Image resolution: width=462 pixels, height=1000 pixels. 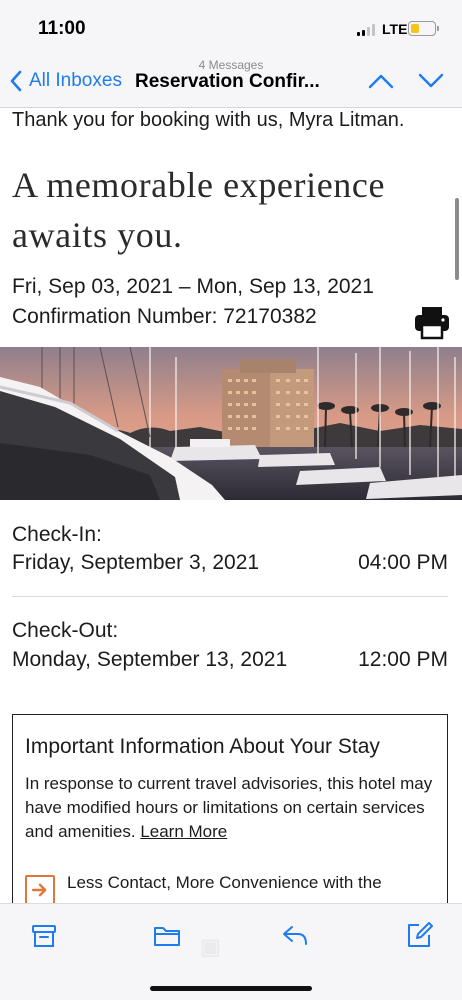 What do you see at coordinates (419, 935) in the screenshot?
I see `compose-icon` at bounding box center [419, 935].